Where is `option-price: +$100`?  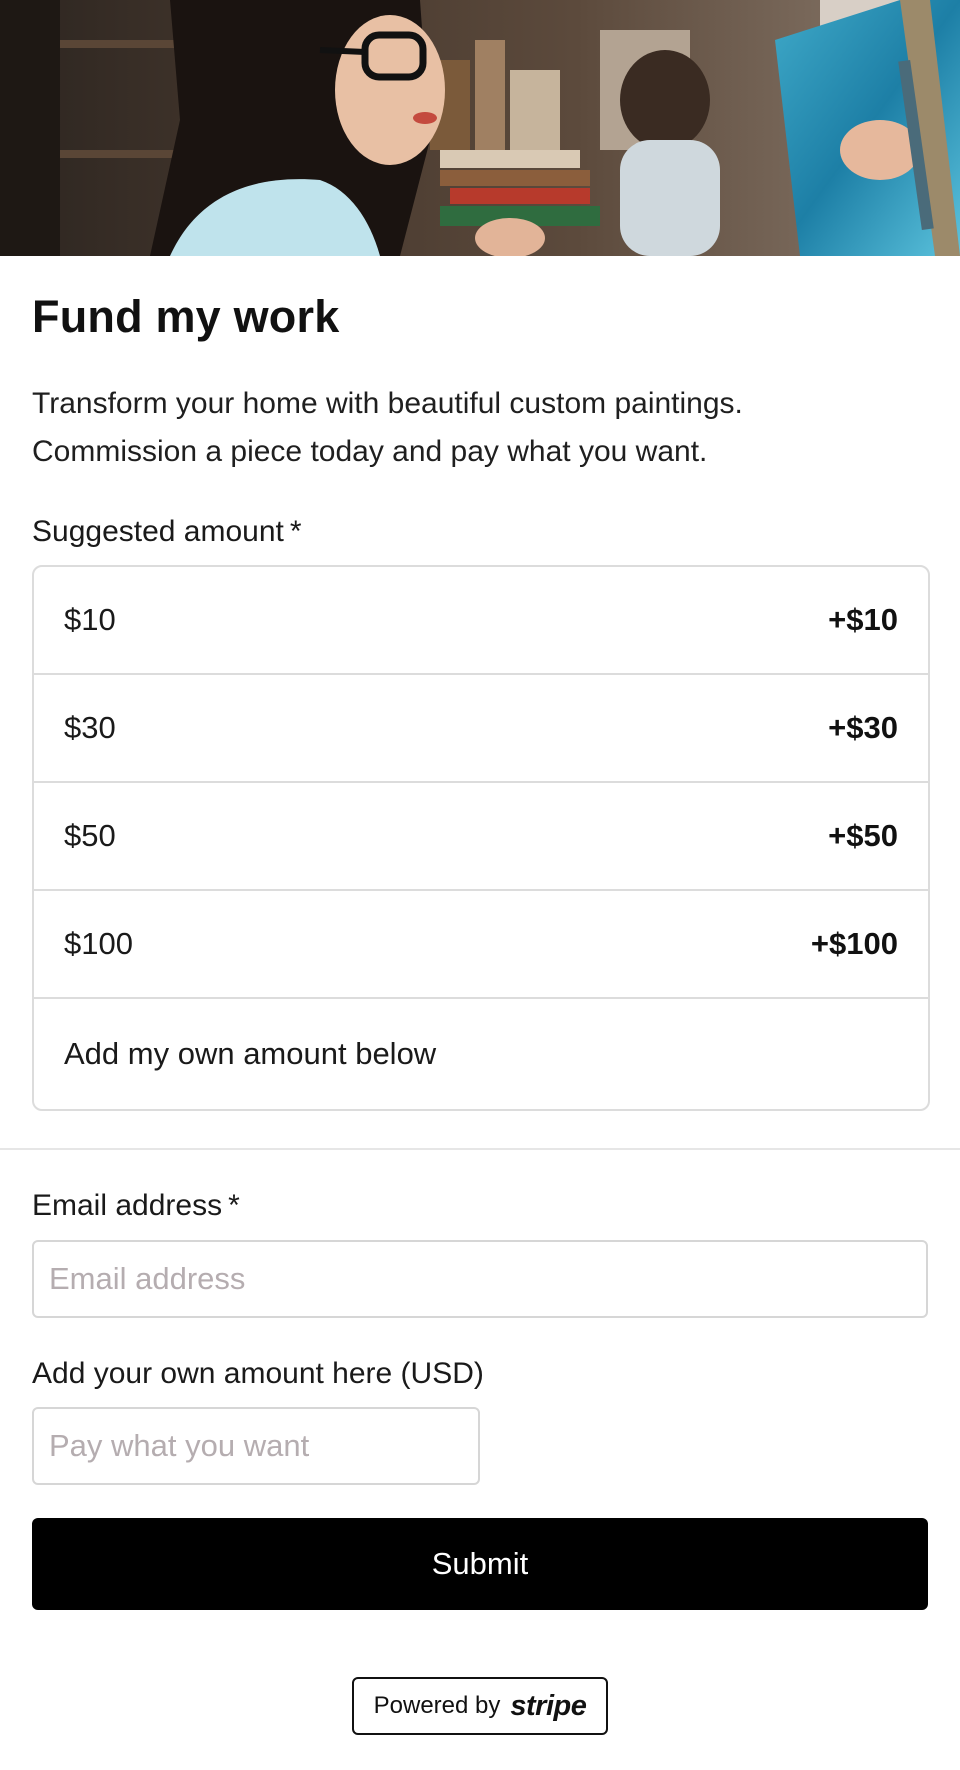
option-price: +$100 is located at coordinates (854, 943).